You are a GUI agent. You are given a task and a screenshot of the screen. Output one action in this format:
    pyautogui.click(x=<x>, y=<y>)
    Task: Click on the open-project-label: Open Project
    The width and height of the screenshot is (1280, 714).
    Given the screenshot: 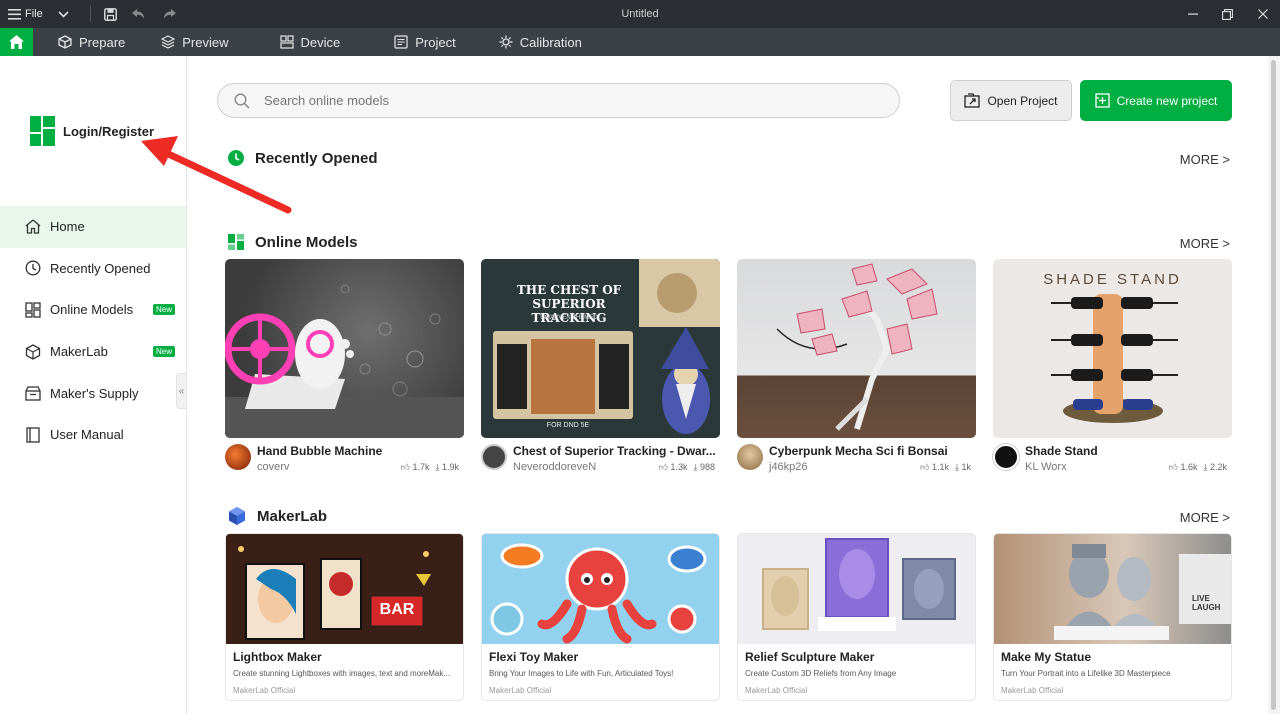 What is the action you would take?
    pyautogui.click(x=1022, y=100)
    